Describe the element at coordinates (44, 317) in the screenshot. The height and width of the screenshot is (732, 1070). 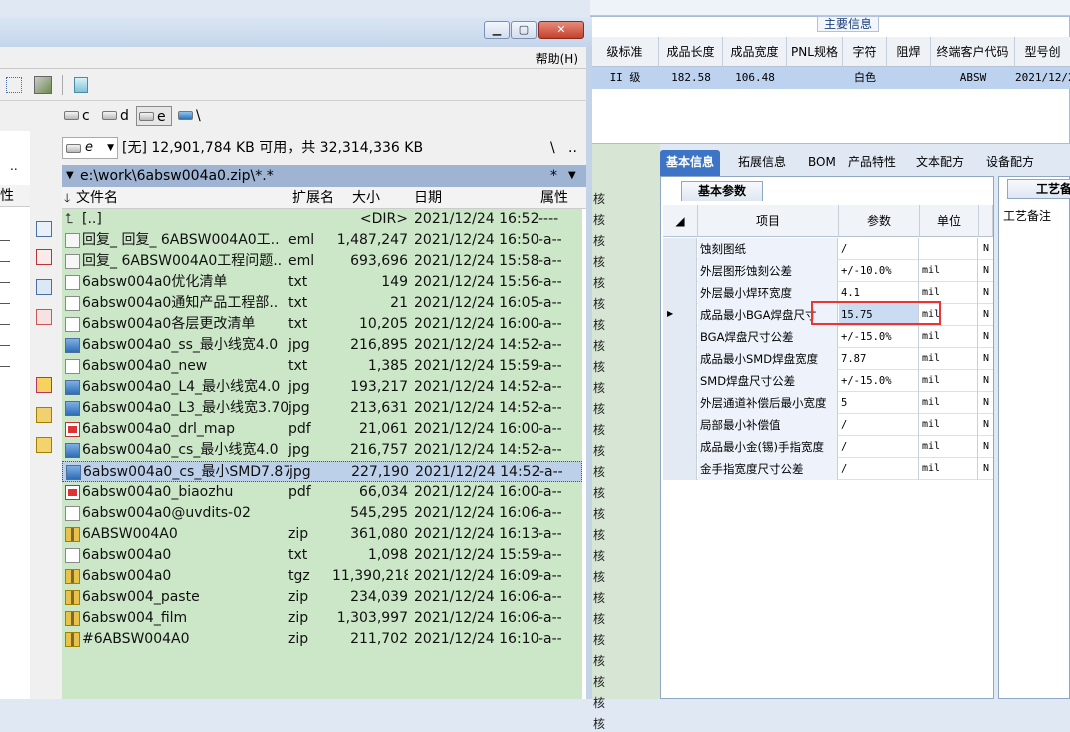
I see `move-file-icon` at that location.